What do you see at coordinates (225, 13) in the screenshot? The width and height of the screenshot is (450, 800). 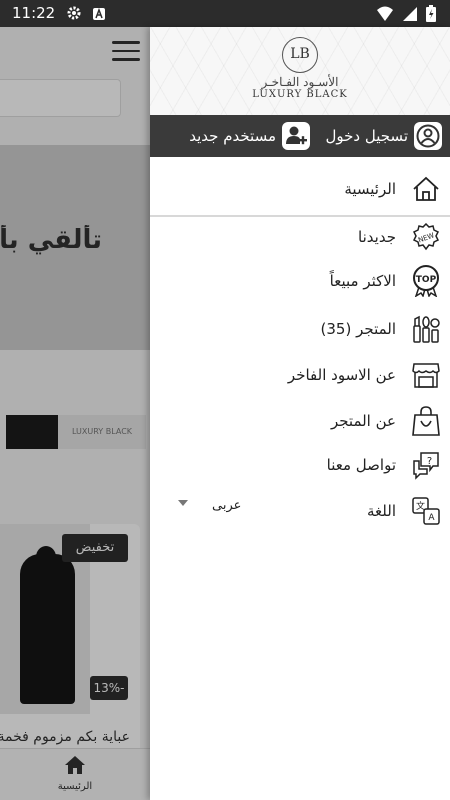 I see `status-bar: 11:22` at bounding box center [225, 13].